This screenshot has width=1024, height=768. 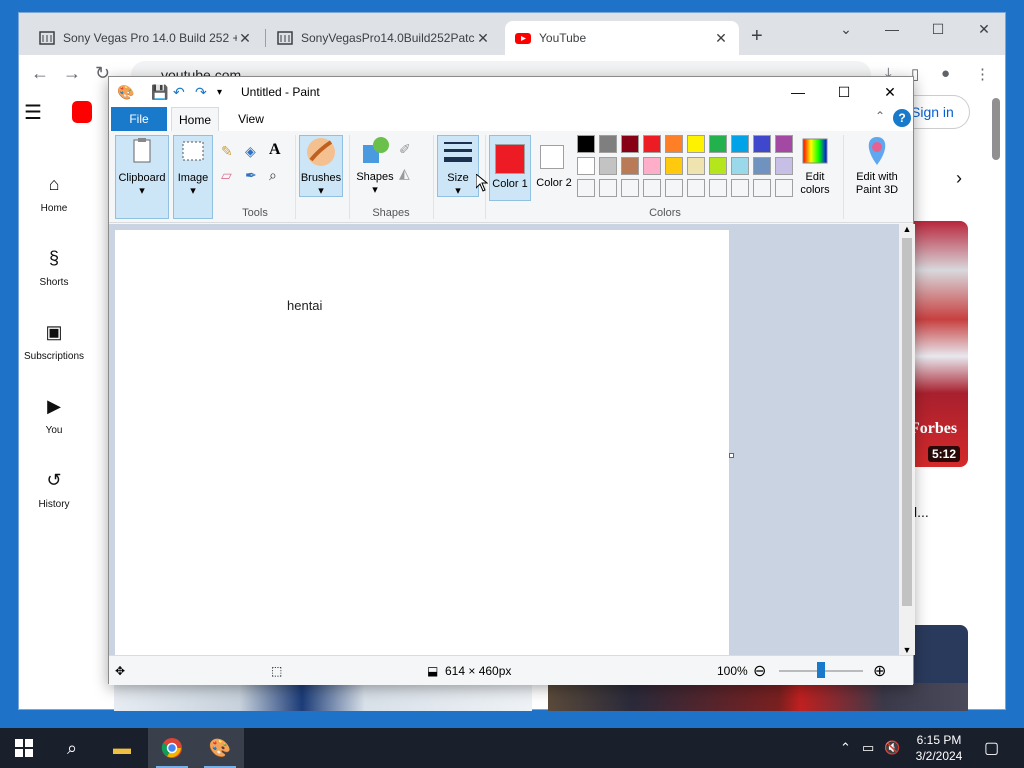 What do you see at coordinates (54, 268) in the screenshot?
I see `yt-nav-shorts: § Shorts` at bounding box center [54, 268].